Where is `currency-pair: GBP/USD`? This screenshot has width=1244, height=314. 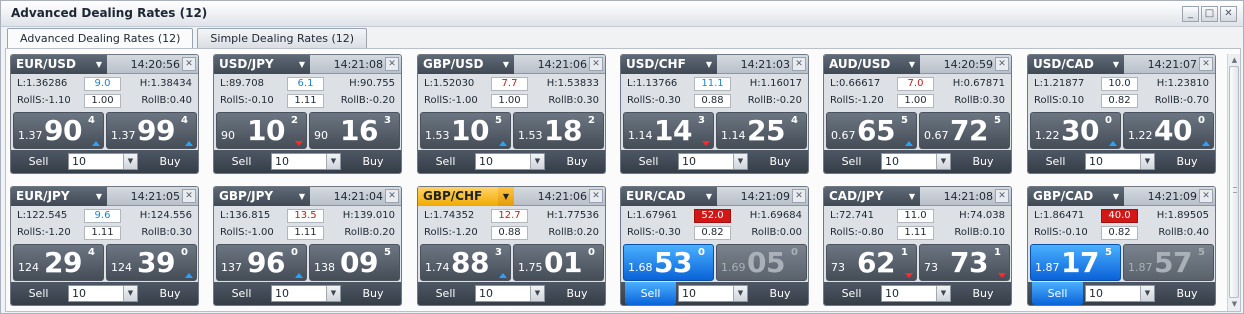 currency-pair: GBP/USD is located at coordinates (458, 64).